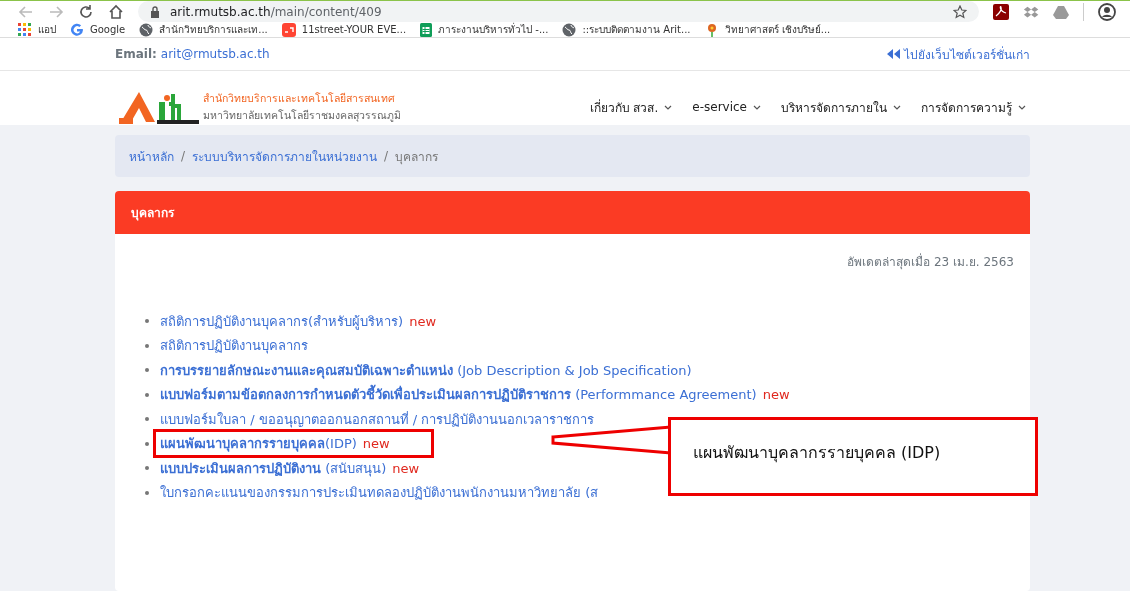 This screenshot has height=591, width=1130. What do you see at coordinates (930, 261) in the screenshot?
I see `updated-date: อัพเดตล่าสุดเมื่อ 23 เม.ย. 2563` at bounding box center [930, 261].